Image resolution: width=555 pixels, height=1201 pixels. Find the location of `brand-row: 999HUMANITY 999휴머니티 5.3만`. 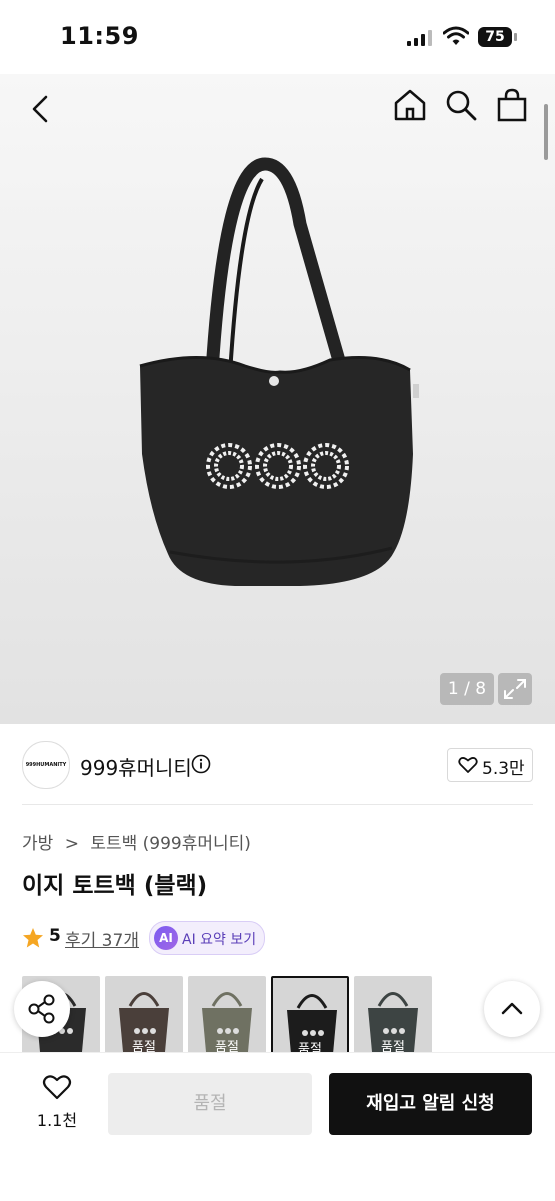

brand-row: 999HUMANITY 999휴머니티 5.3만 is located at coordinates (277, 764).